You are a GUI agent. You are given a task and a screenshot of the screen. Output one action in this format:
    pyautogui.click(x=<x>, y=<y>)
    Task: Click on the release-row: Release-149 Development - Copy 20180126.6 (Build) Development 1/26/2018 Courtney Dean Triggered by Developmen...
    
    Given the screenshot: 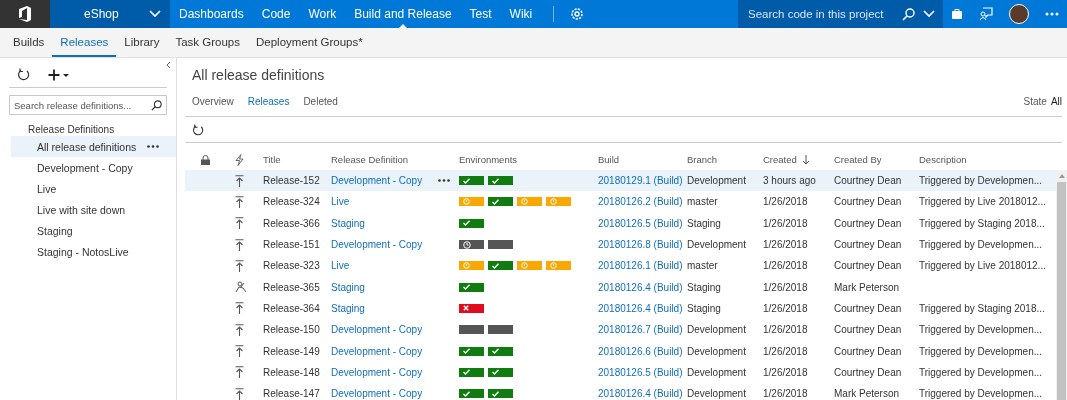 What is the action you would take?
    pyautogui.click(x=620, y=351)
    